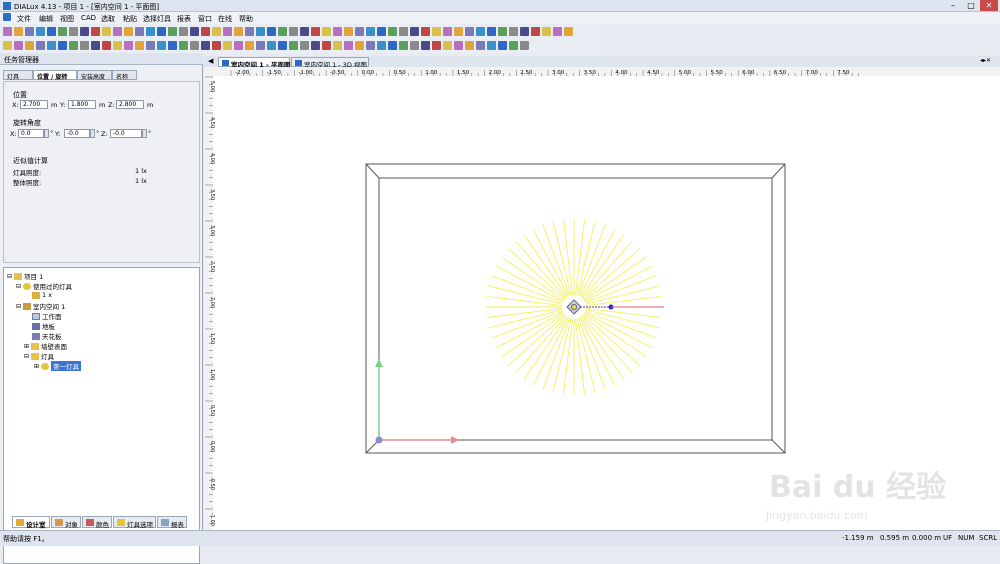  What do you see at coordinates (108, 19) in the screenshot?
I see `menu-select: 选取` at bounding box center [108, 19].